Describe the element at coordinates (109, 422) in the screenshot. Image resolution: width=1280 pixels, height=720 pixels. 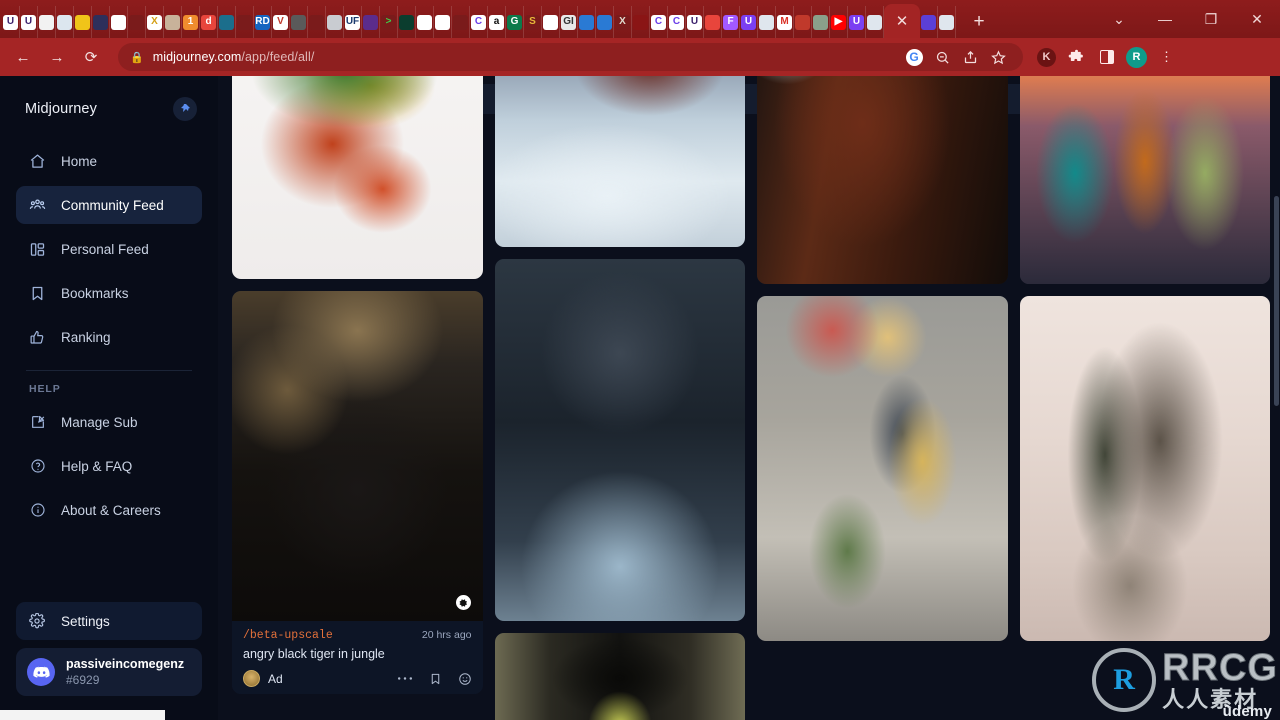
I see `sidebar-item-manage-sub: Manage Sub` at that location.